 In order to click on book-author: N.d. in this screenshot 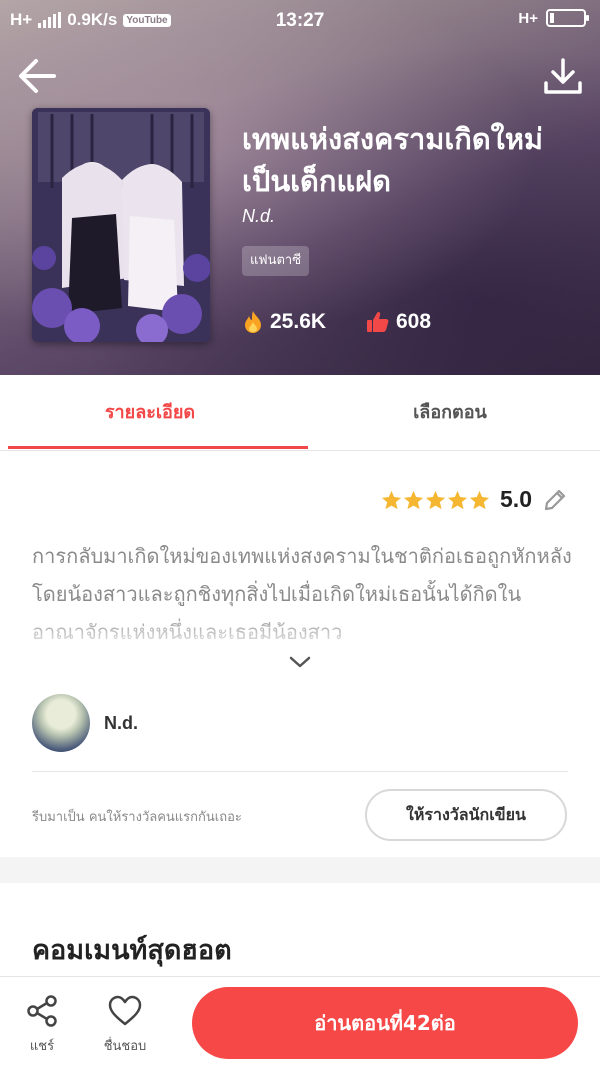, I will do `click(258, 216)`.